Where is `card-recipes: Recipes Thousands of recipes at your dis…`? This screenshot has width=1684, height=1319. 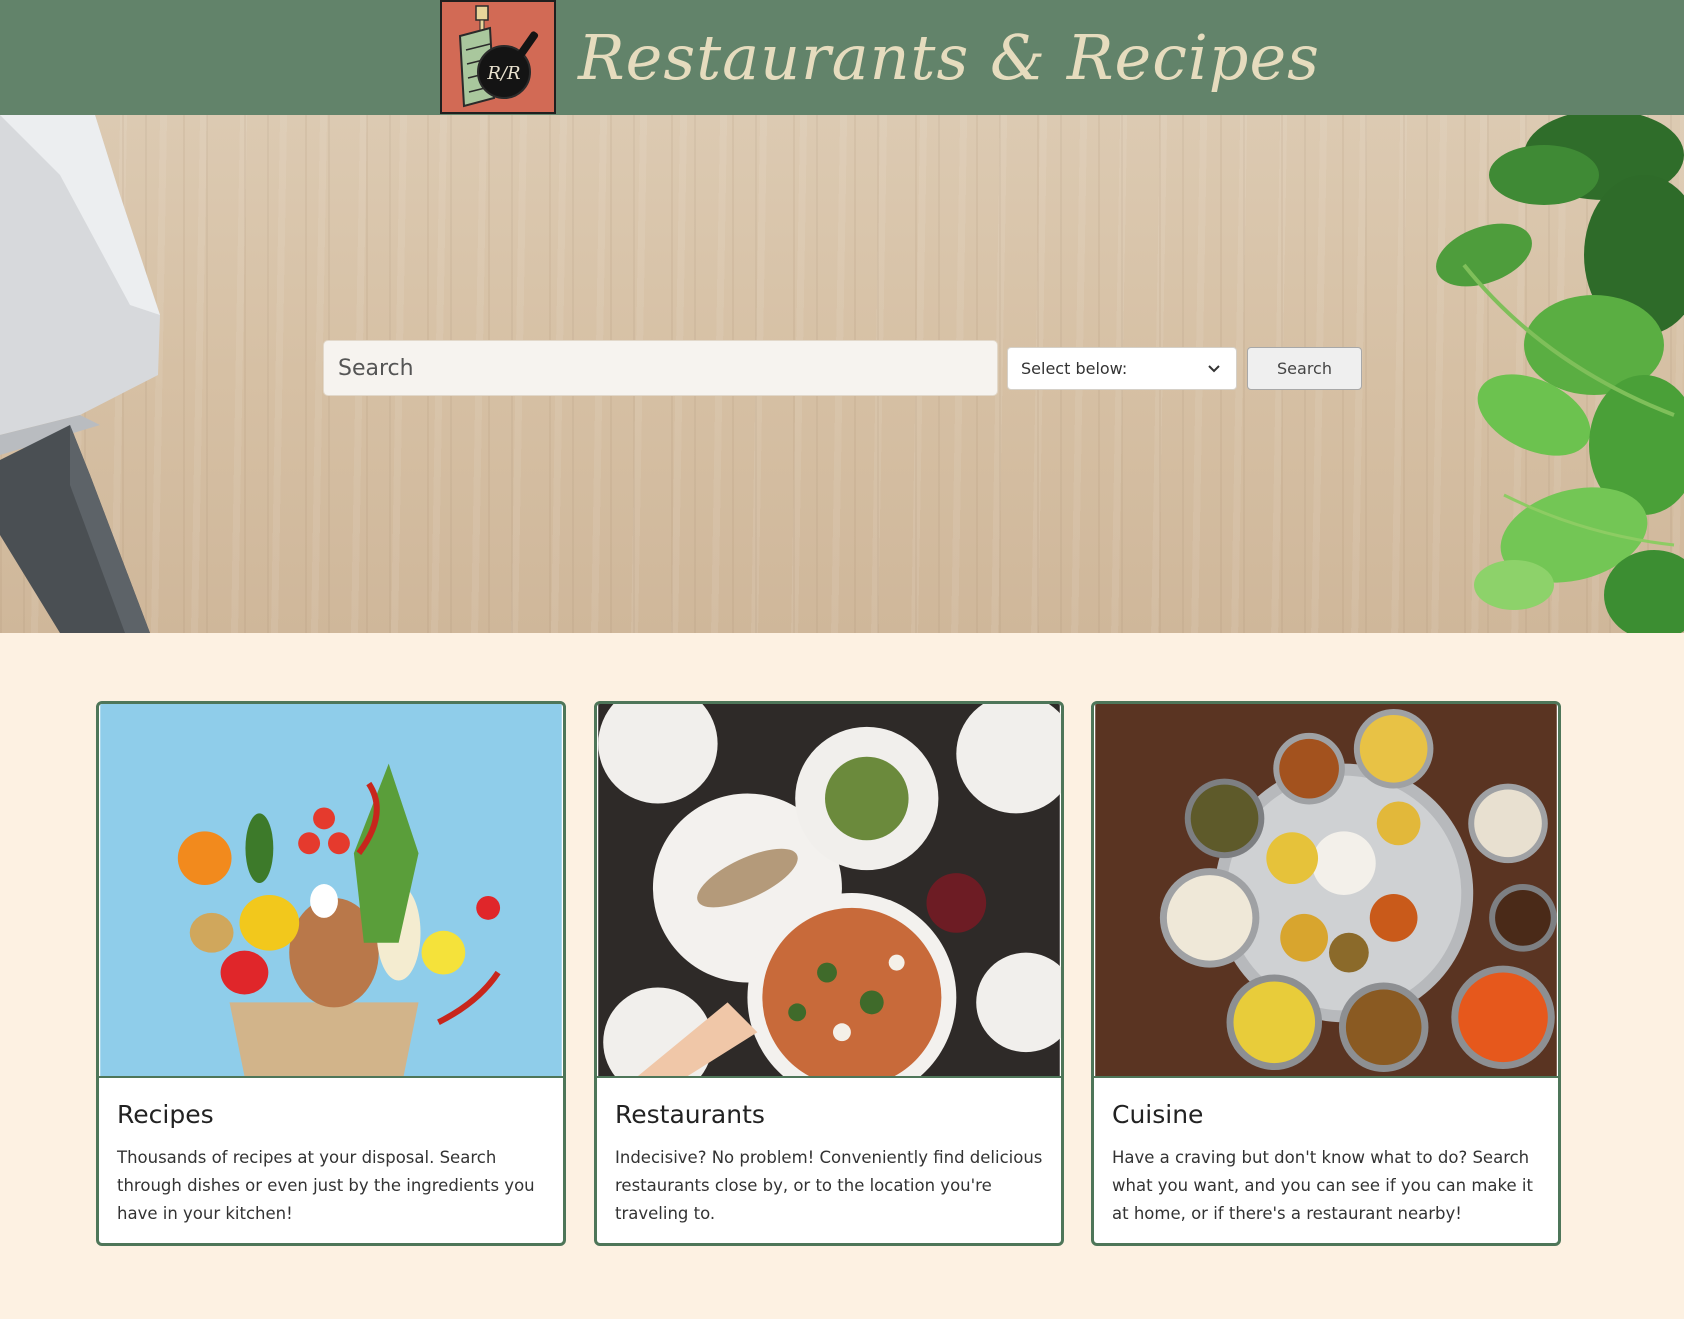 card-recipes: Recipes Thousands of recipes at your dis… is located at coordinates (331, 973).